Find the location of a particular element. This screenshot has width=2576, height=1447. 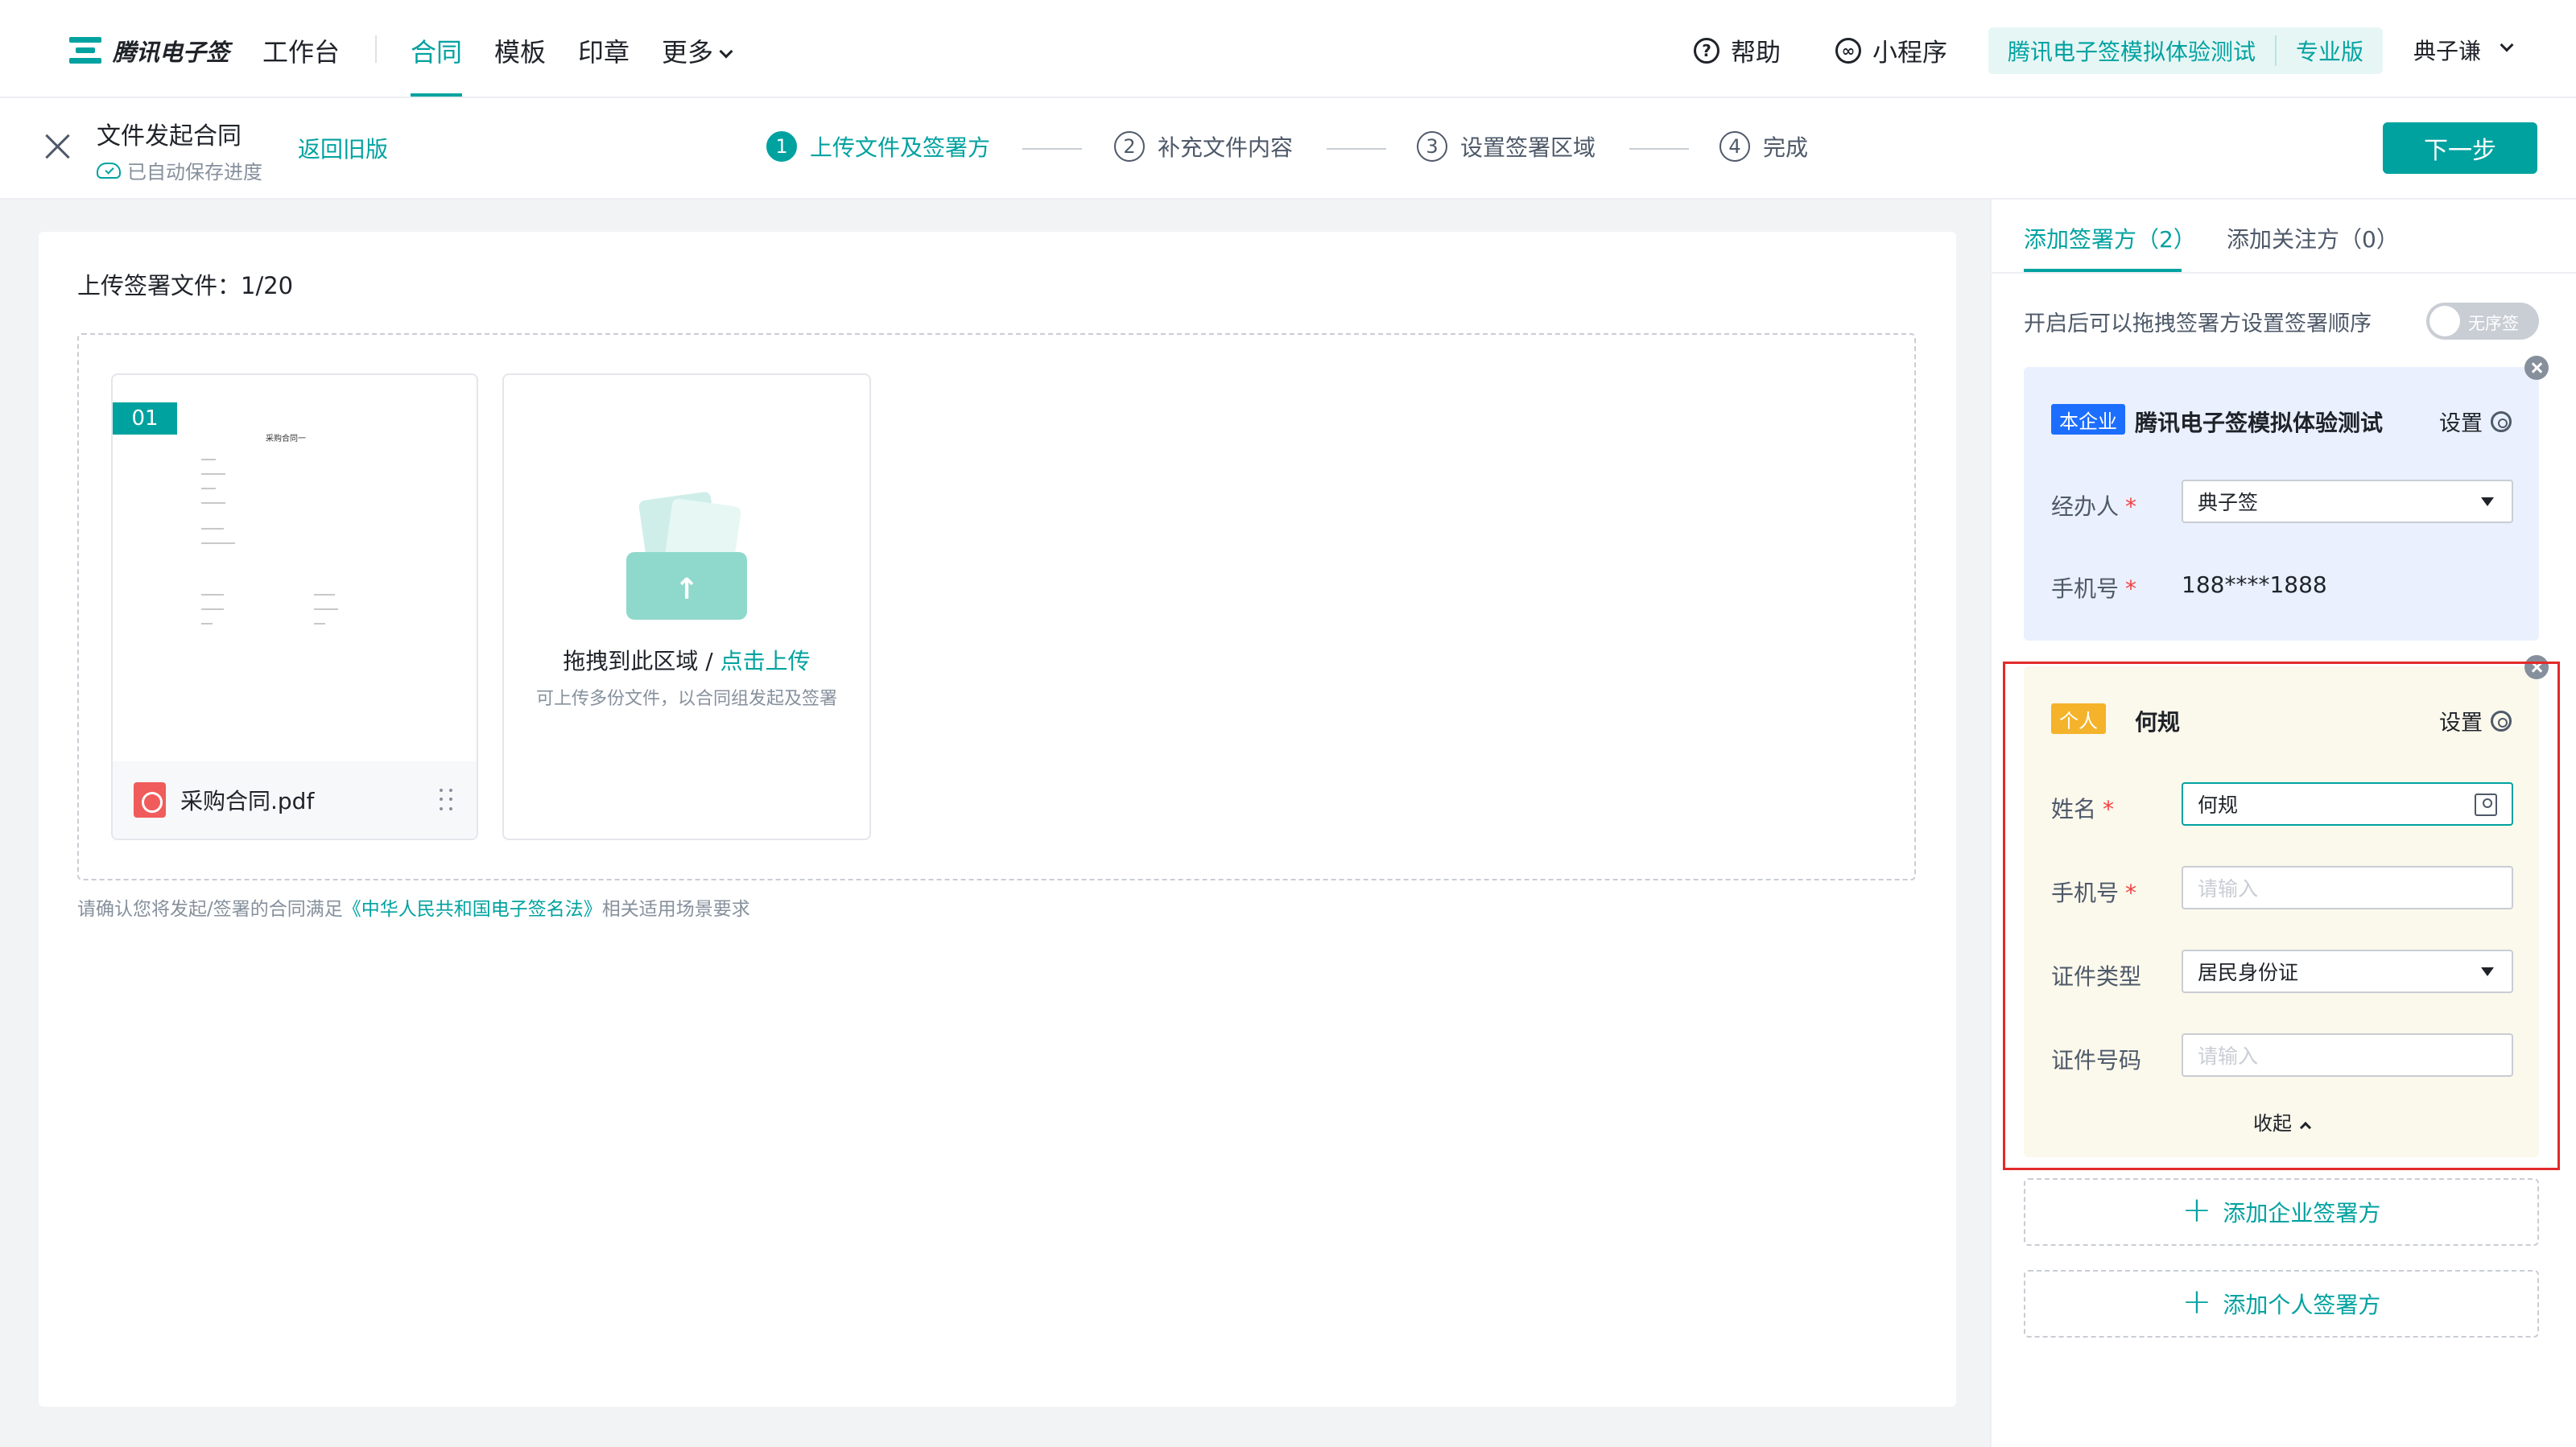

user-menu: 典子谦 is located at coordinates (2463, 50).